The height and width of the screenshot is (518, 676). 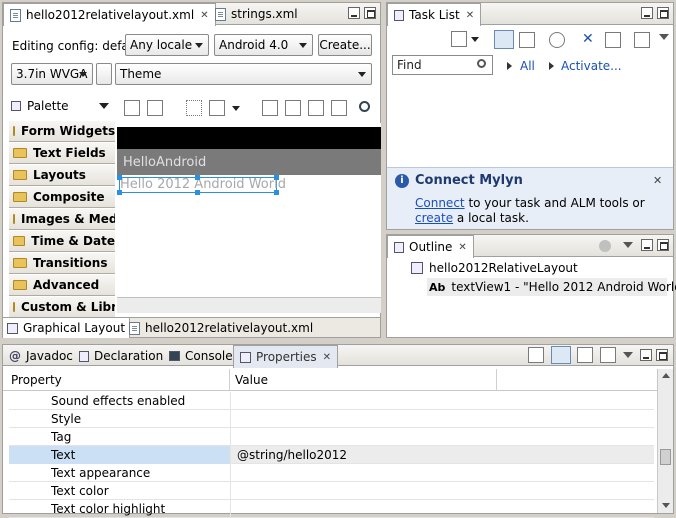 What do you see at coordinates (62, 153) in the screenshot?
I see `palette-text-fields: Text Fields` at bounding box center [62, 153].